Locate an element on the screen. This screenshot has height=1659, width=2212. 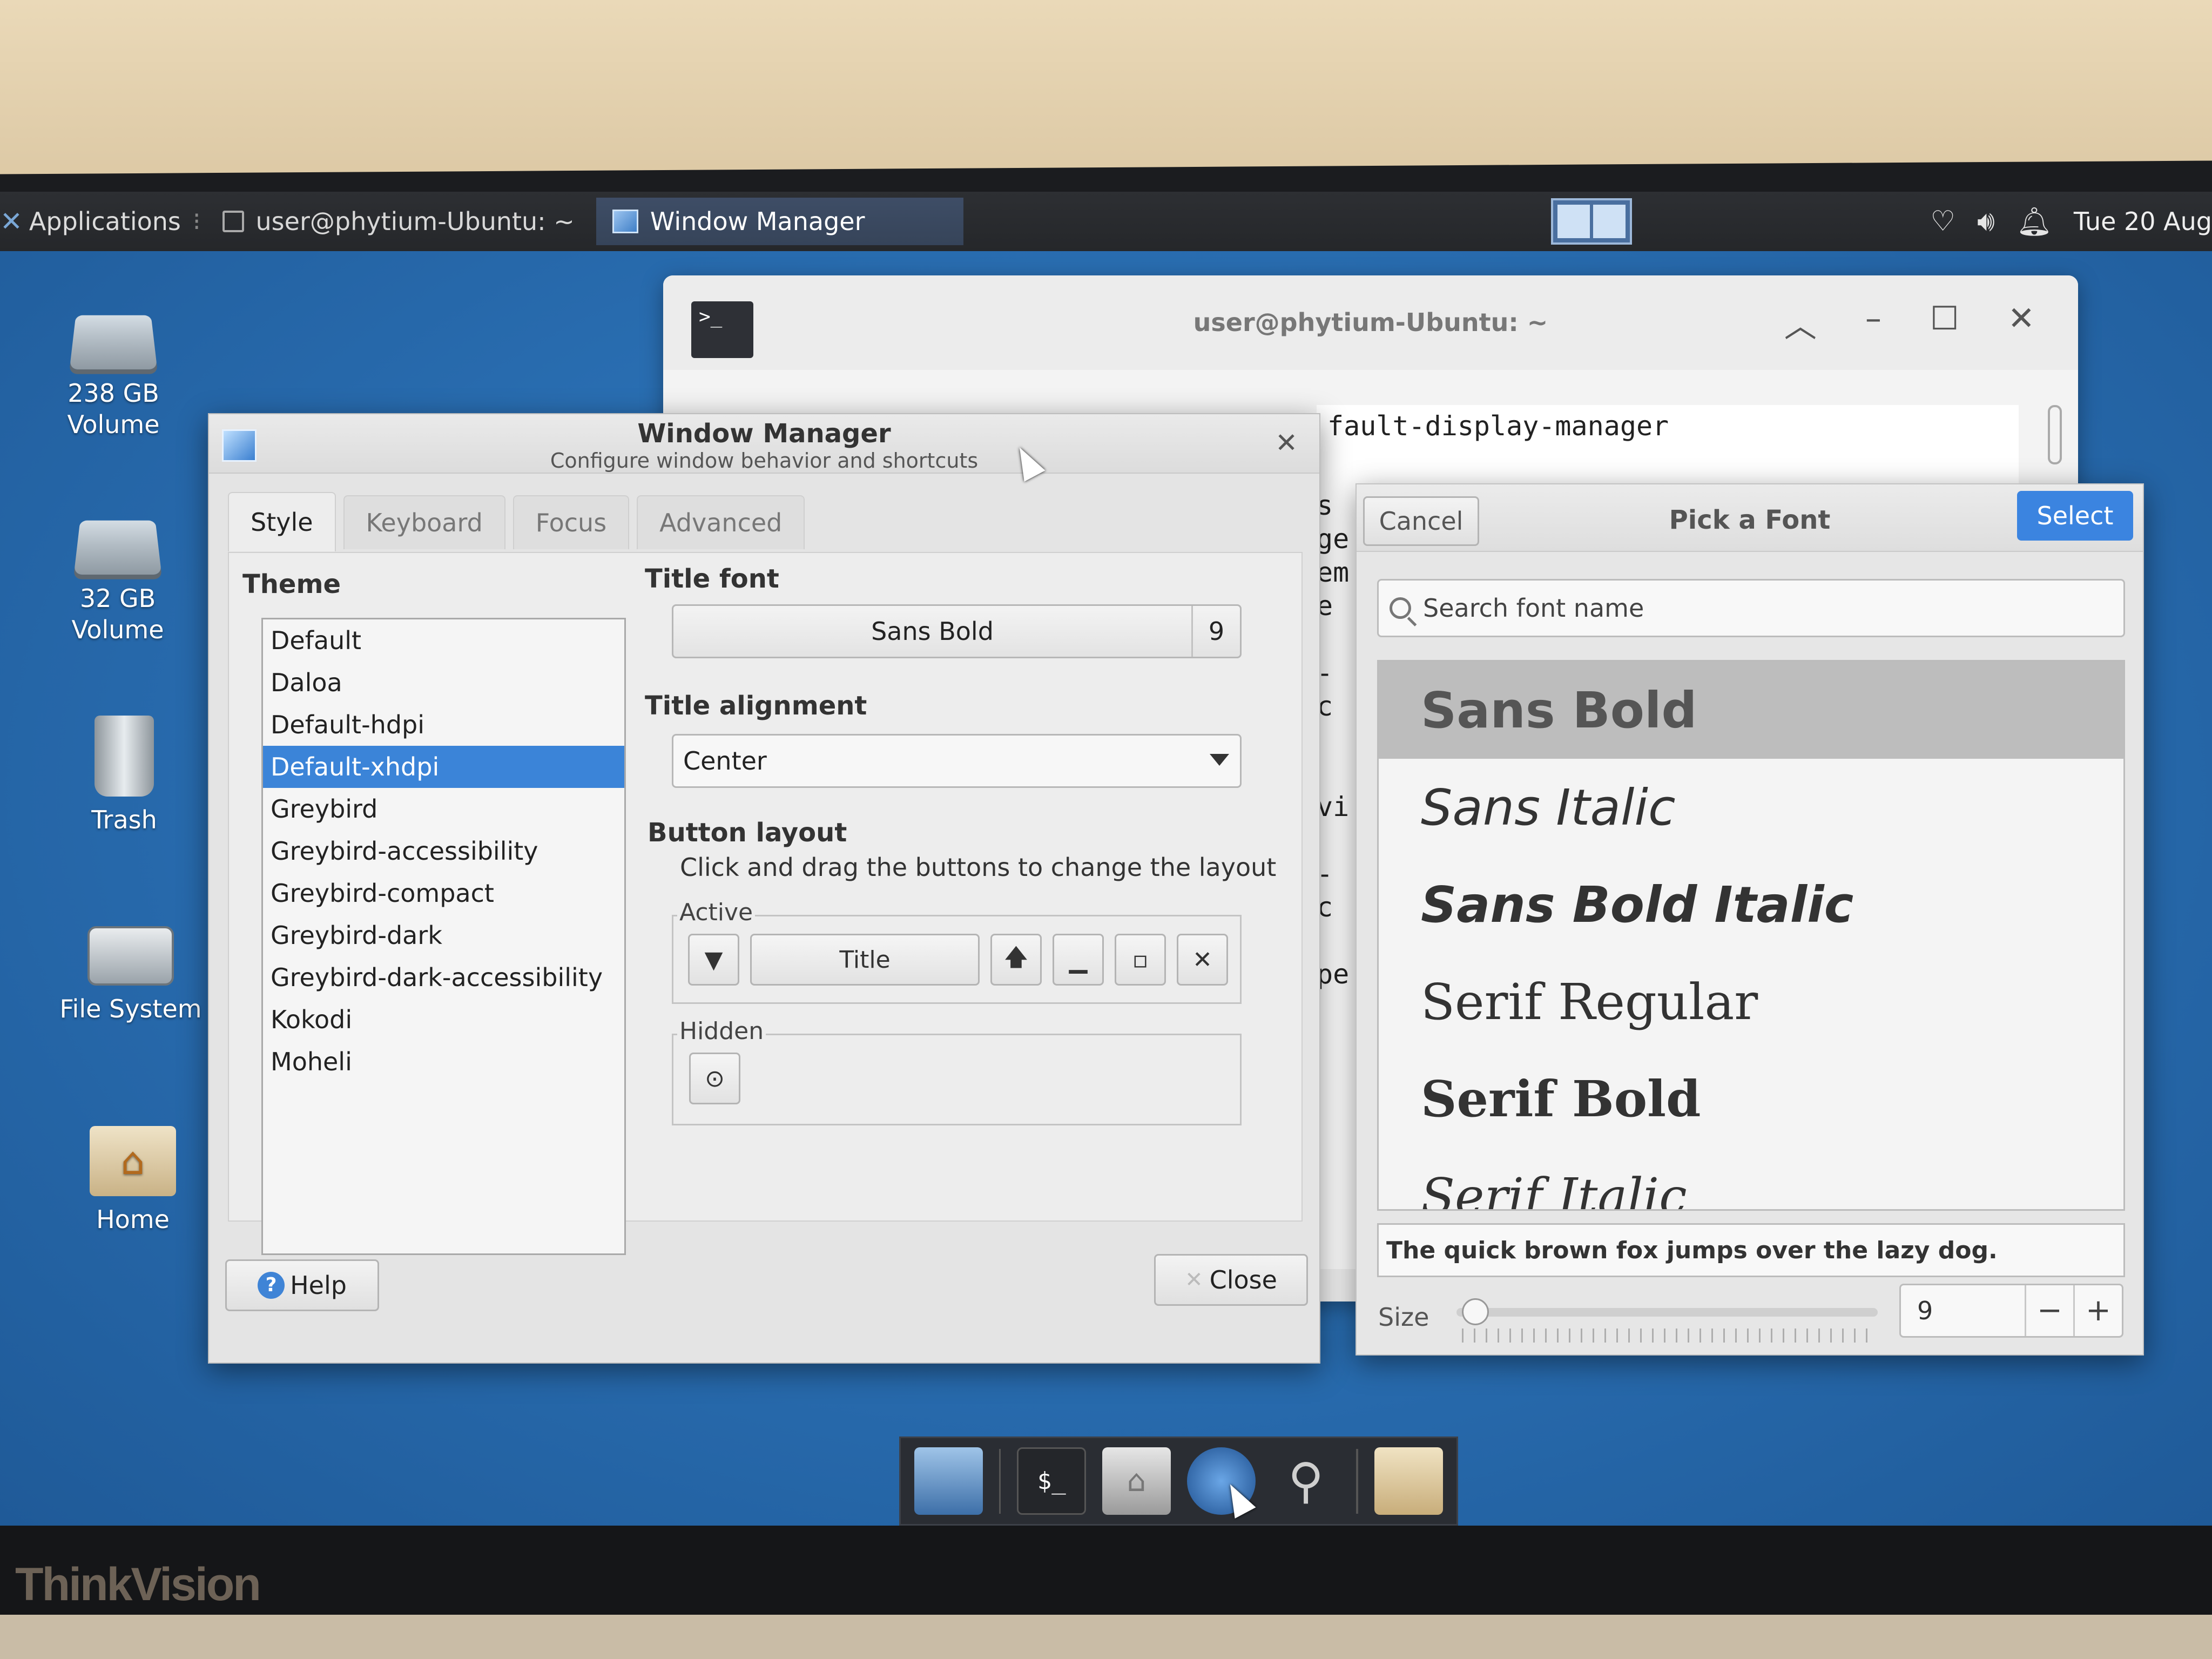
desktop-icon-trash: Trash is located at coordinates (124, 775).